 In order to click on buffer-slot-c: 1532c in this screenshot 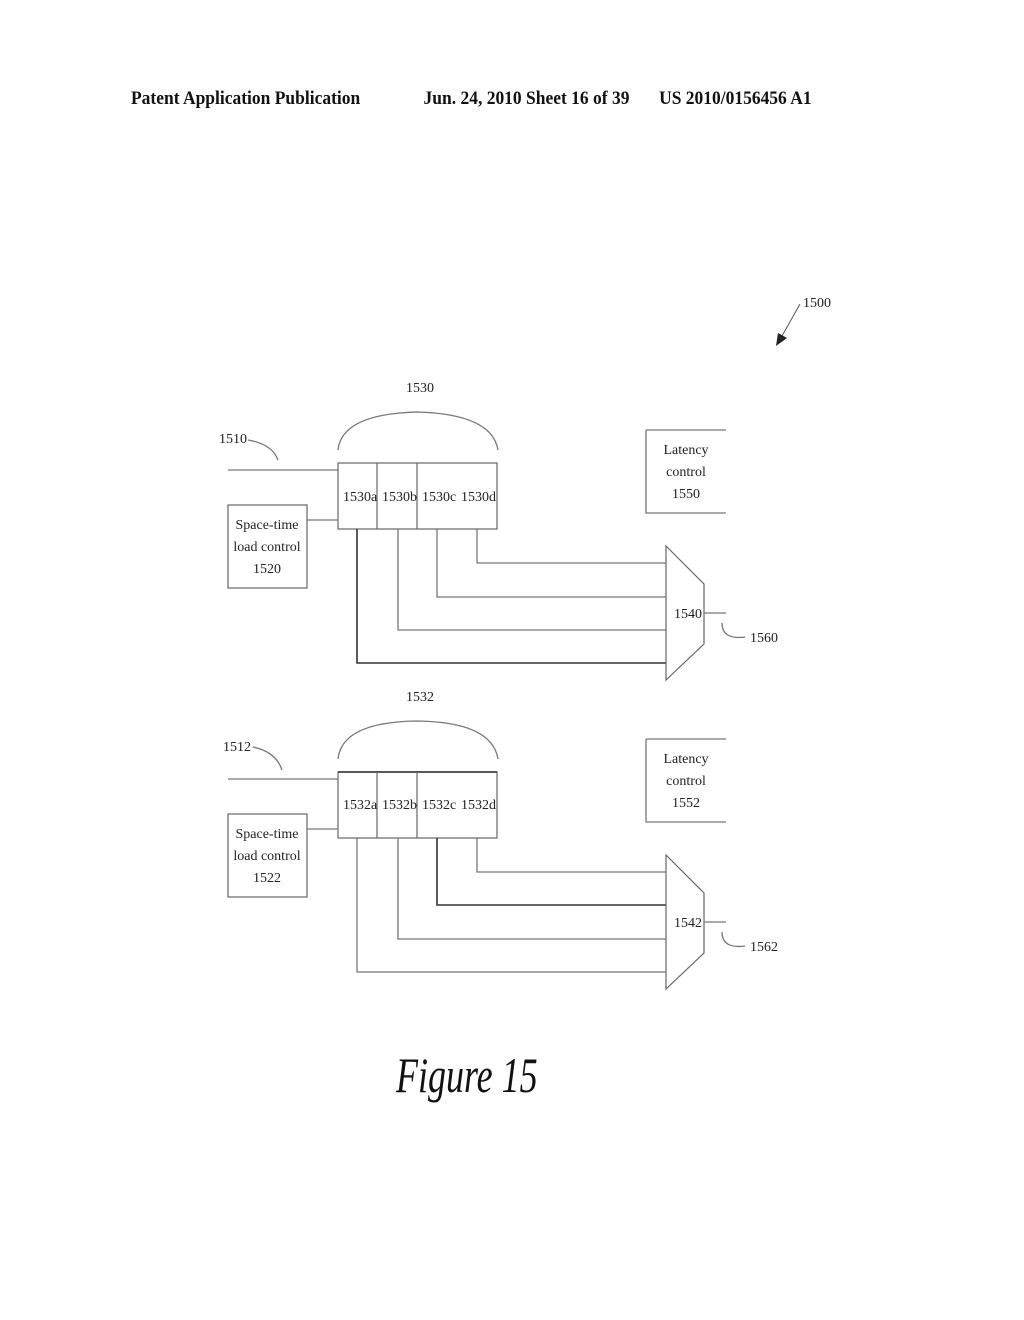, I will do `click(439, 805)`.